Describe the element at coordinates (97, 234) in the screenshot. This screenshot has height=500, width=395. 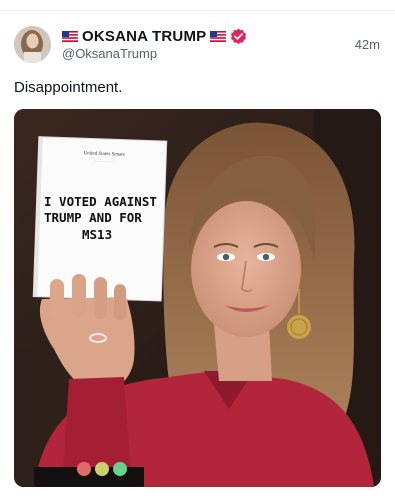
I see `sign-line-3: MS13` at that location.